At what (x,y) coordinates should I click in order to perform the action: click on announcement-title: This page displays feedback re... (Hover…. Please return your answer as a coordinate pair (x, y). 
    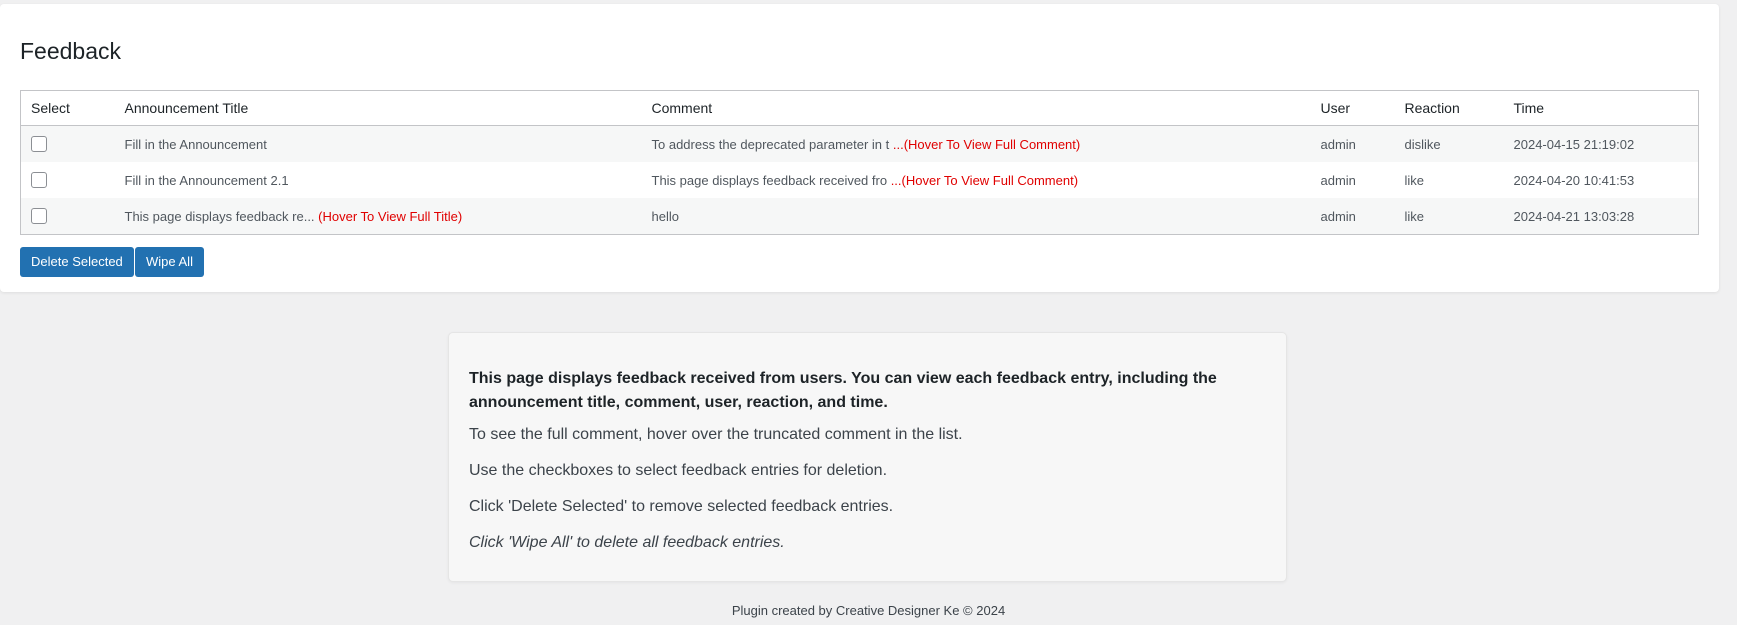
    Looking at the image, I should click on (378, 216).